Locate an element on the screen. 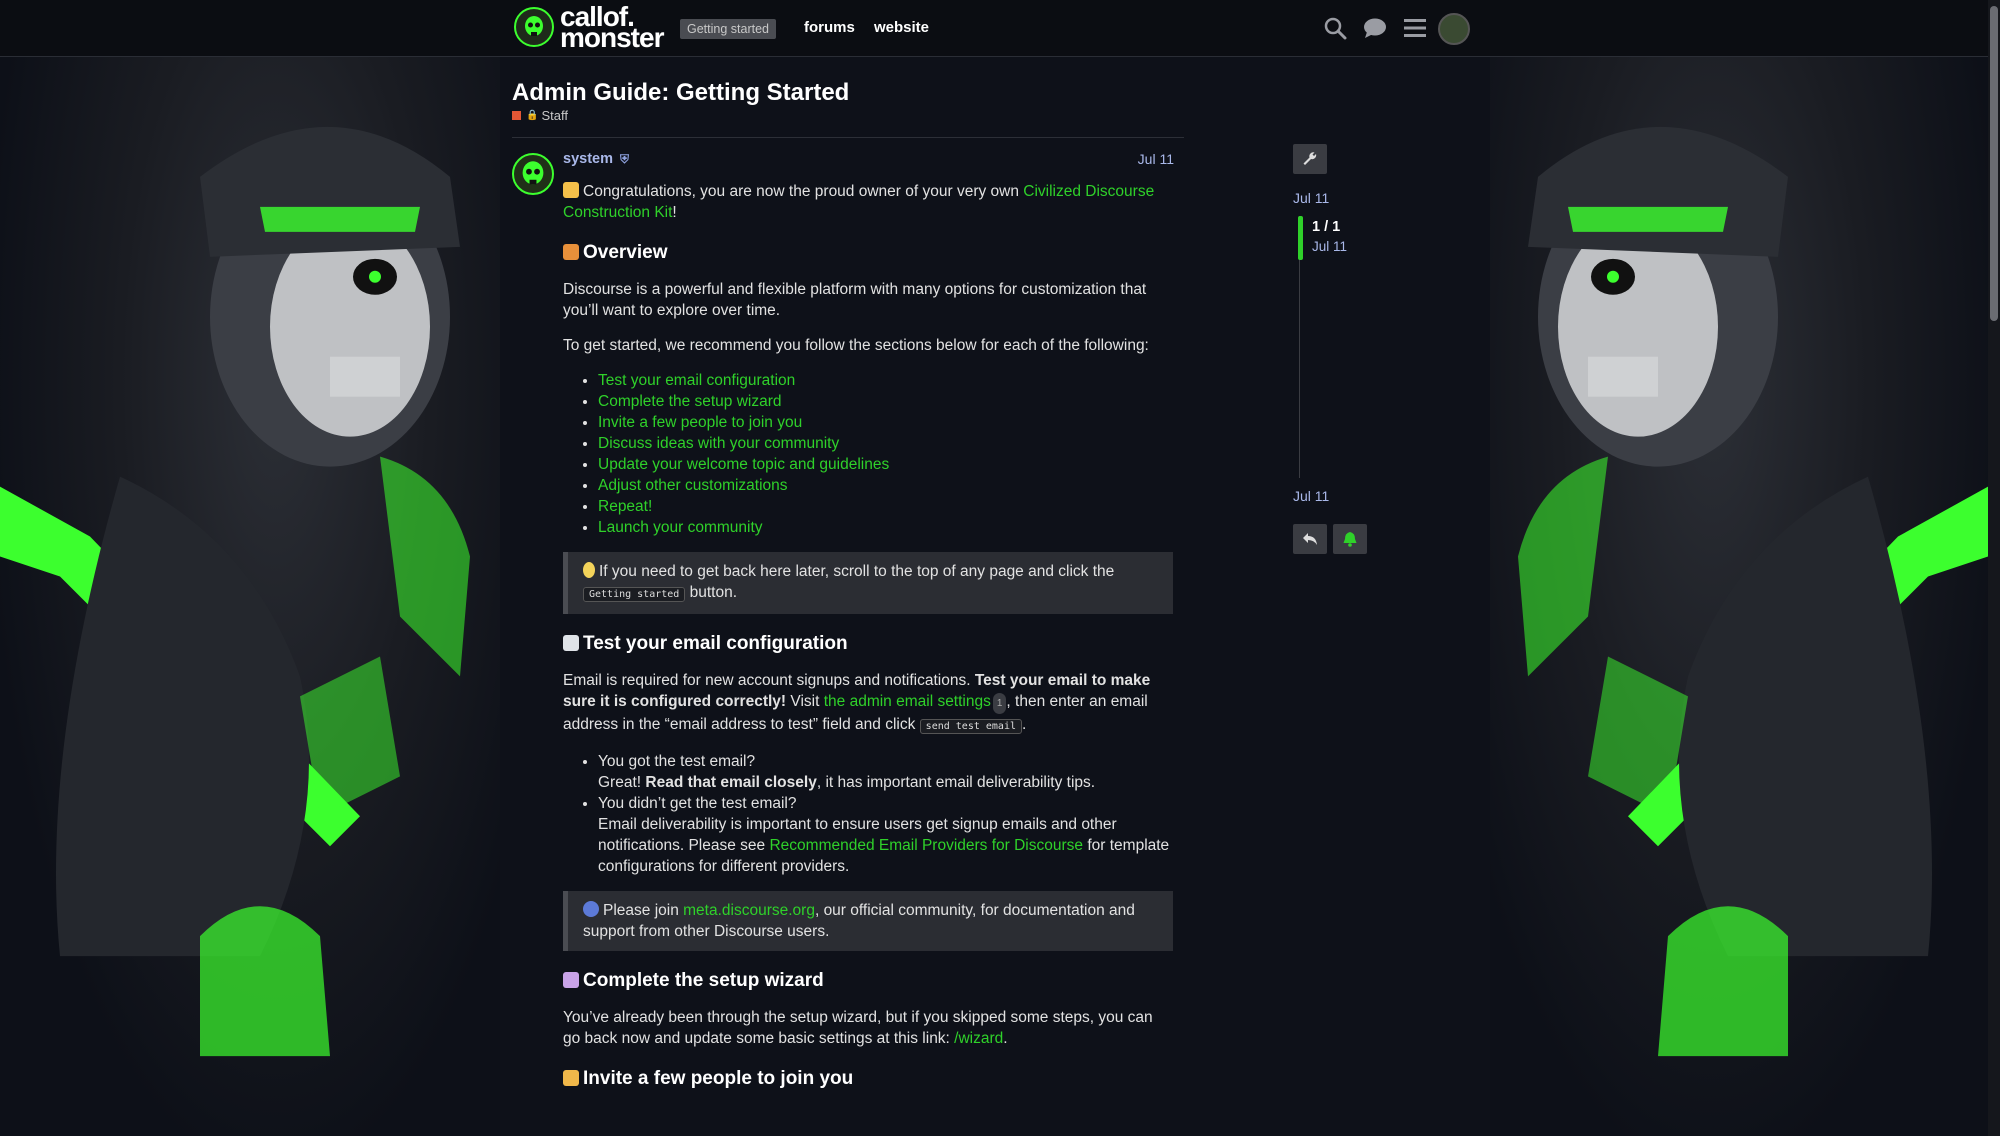  timeline-post-count: 1 / 1 is located at coordinates (1326, 227).